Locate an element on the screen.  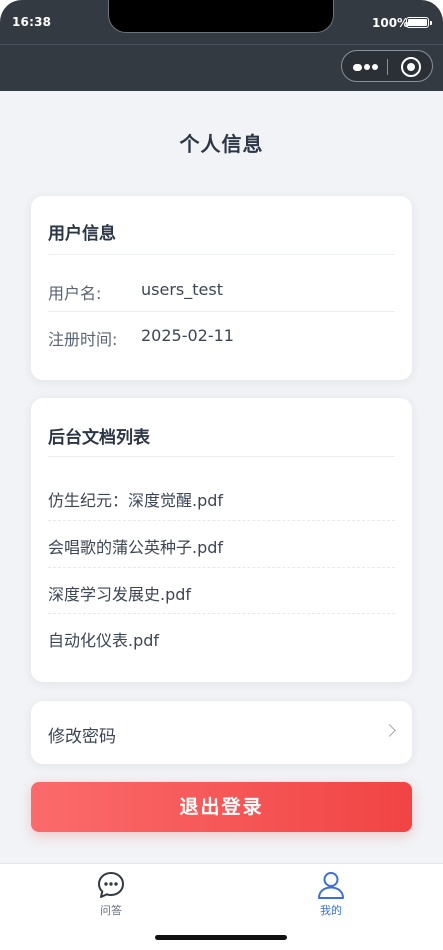
mini-program-capsule is located at coordinates (387, 66).